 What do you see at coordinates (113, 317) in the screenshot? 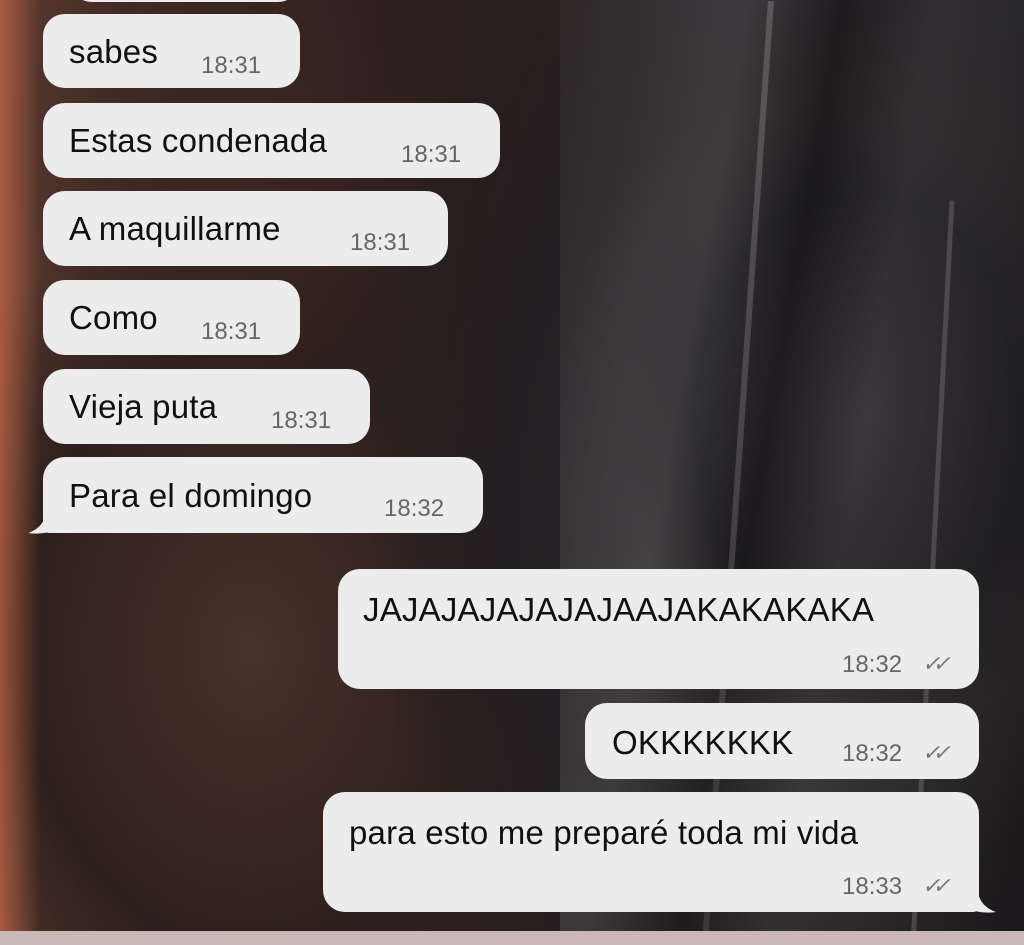
I see `message-text: Como` at bounding box center [113, 317].